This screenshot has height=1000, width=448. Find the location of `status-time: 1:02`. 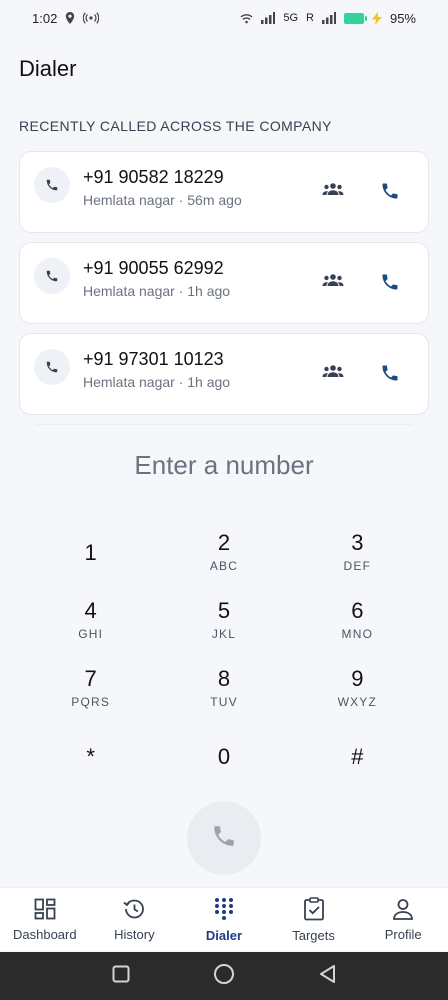

status-time: 1:02 is located at coordinates (45, 18).